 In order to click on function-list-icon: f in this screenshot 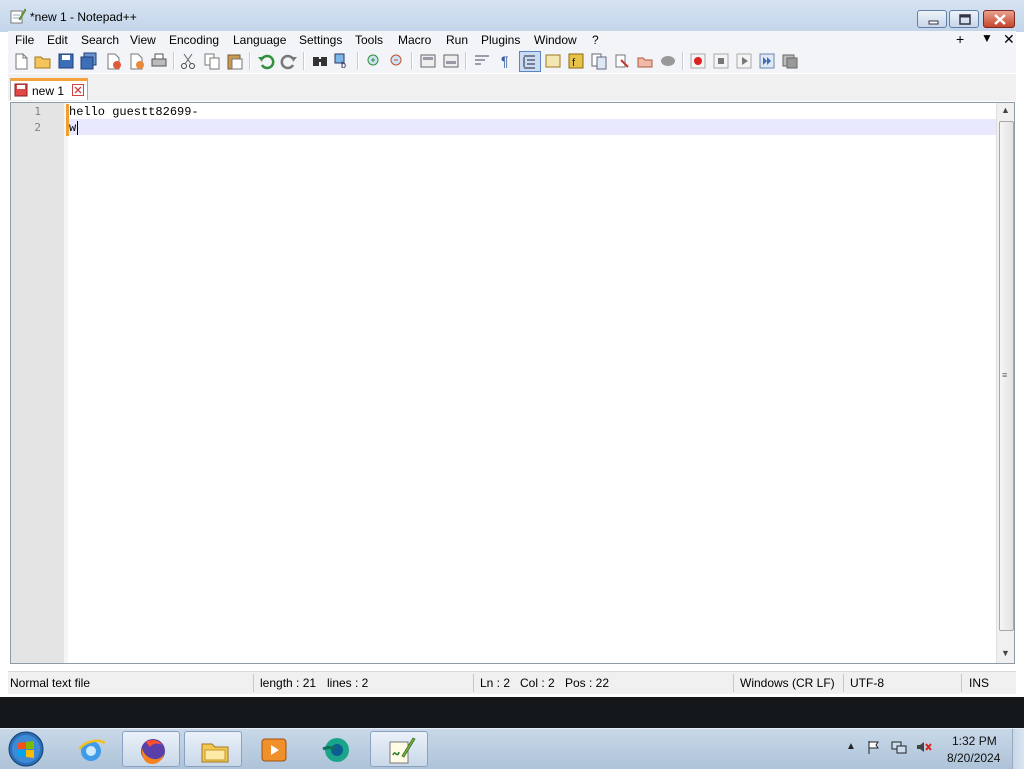, I will do `click(576, 61)`.